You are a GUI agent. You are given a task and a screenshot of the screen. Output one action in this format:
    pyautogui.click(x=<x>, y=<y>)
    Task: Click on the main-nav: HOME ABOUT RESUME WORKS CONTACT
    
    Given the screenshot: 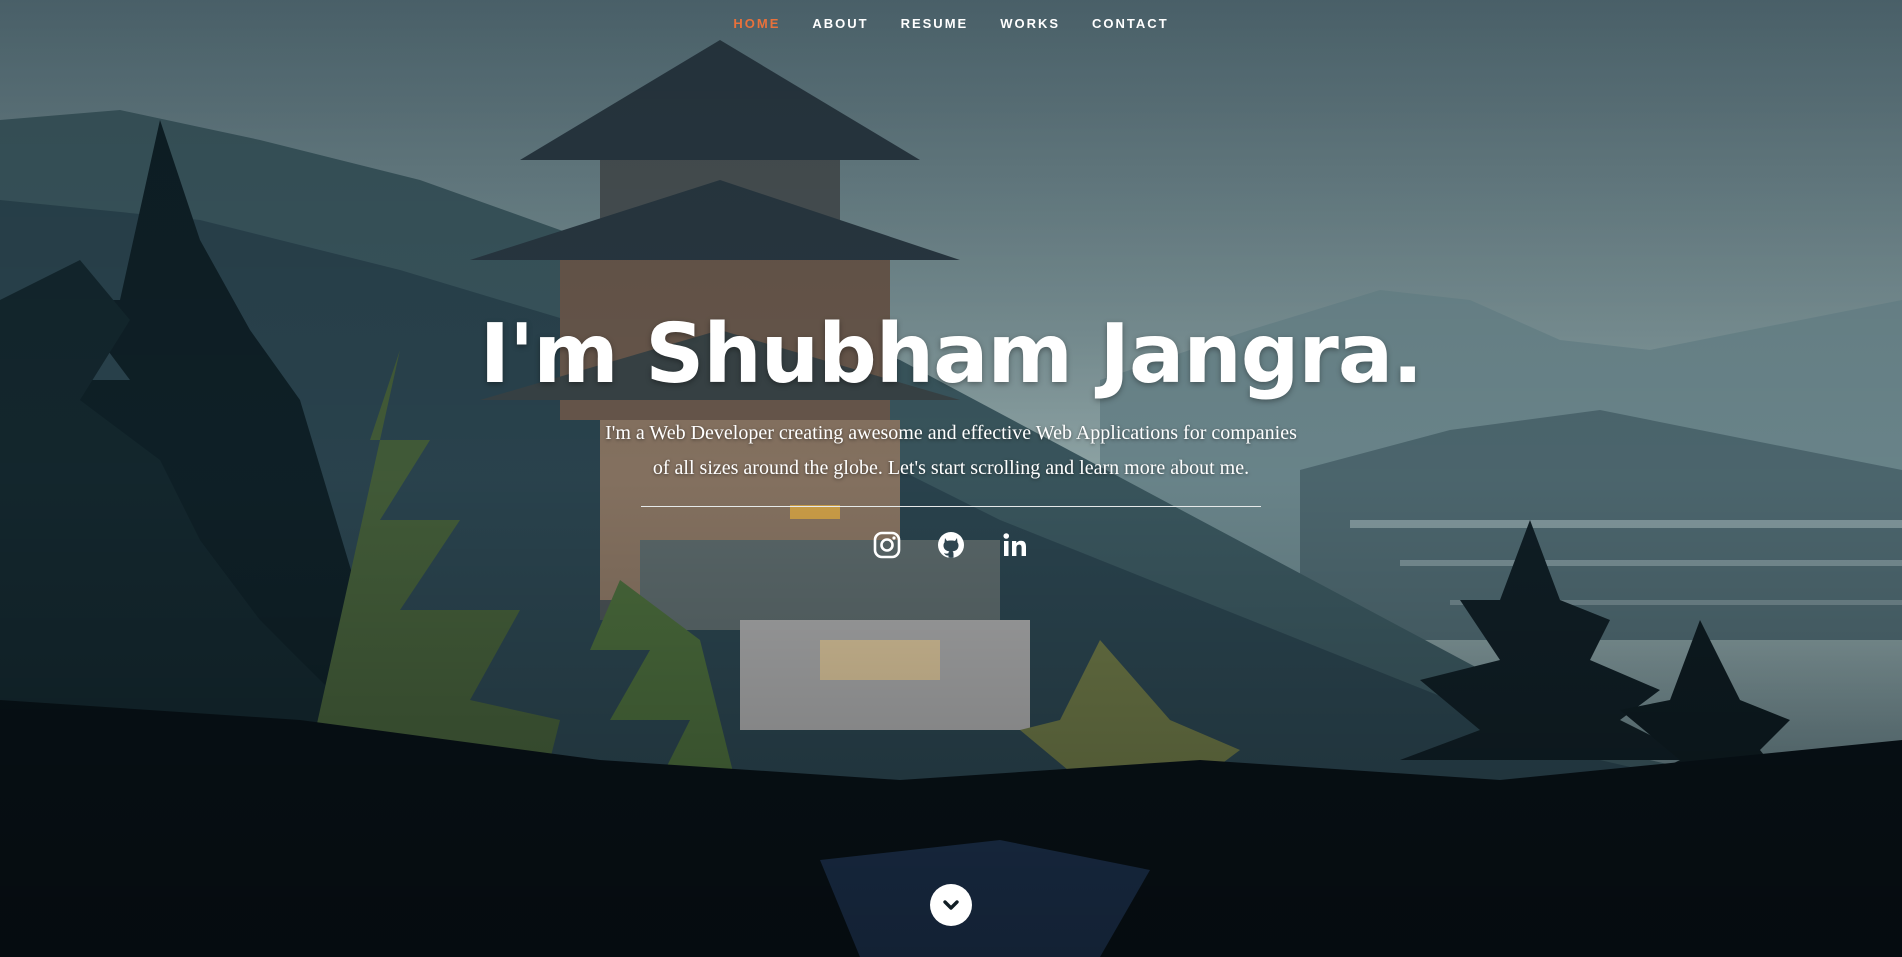 What is the action you would take?
    pyautogui.click(x=951, y=23)
    